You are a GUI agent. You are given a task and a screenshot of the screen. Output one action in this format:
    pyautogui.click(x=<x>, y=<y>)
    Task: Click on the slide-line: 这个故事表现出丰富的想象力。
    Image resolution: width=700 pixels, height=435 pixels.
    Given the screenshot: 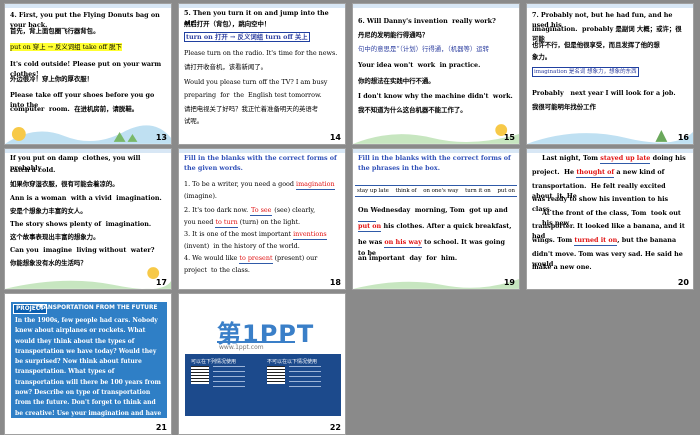 What is the action you would take?
    pyautogui.click(x=55, y=237)
    